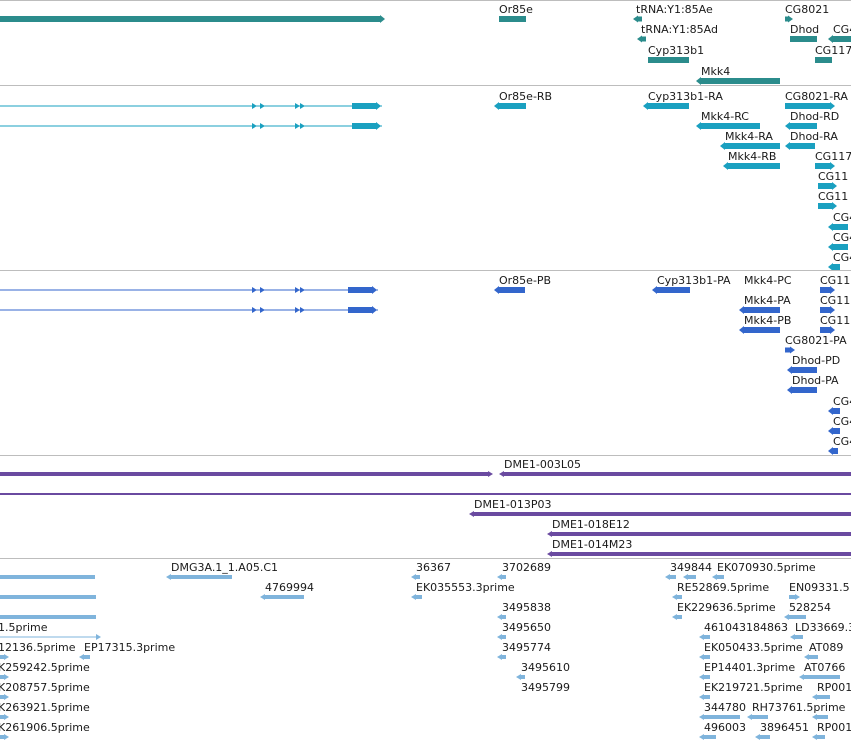  Describe the element at coordinates (815, 380) in the screenshot. I see `feature-label: Dhod-PA` at that location.